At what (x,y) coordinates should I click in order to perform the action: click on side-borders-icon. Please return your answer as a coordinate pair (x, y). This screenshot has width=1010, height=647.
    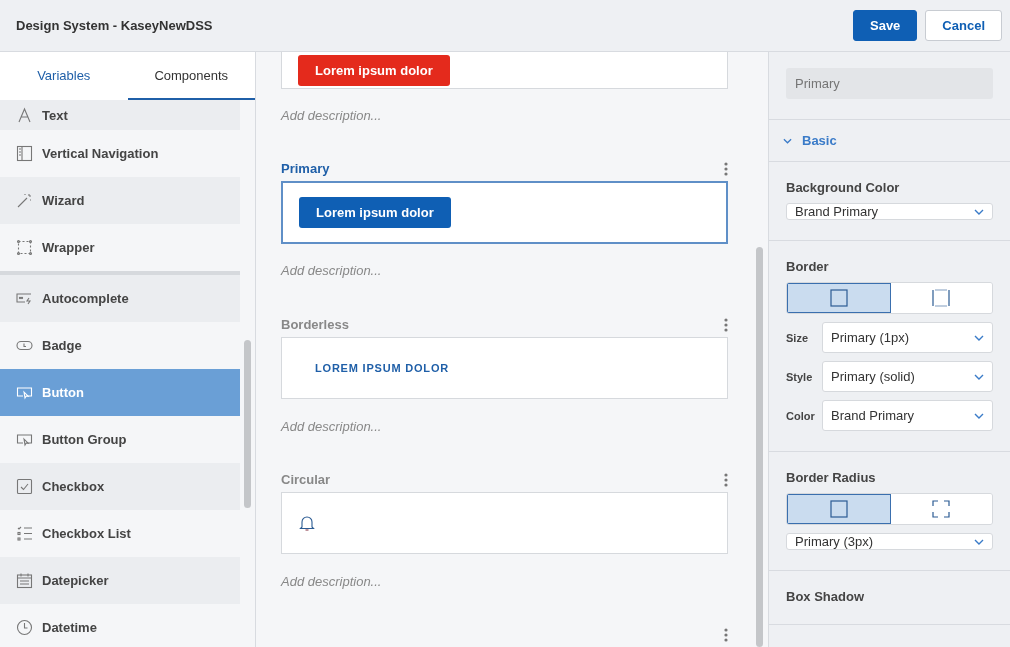
    Looking at the image, I should click on (941, 298).